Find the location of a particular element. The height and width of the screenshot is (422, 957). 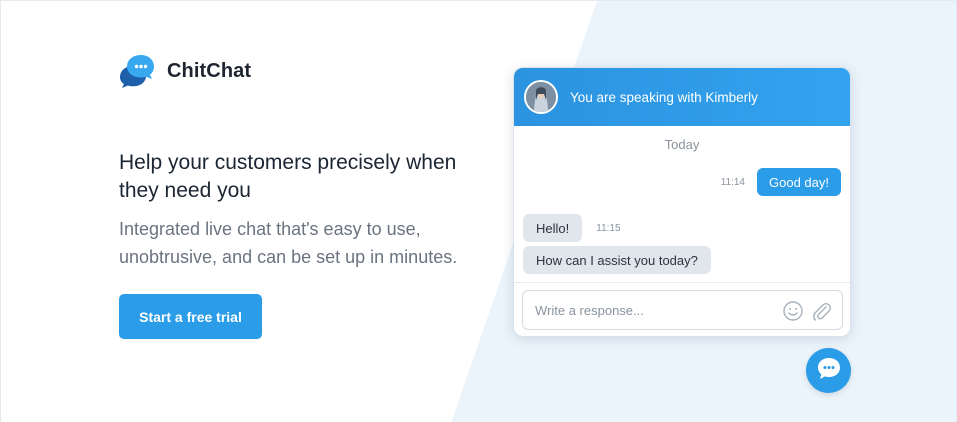

message-row-incoming: How can I assist you today? is located at coordinates (617, 260).